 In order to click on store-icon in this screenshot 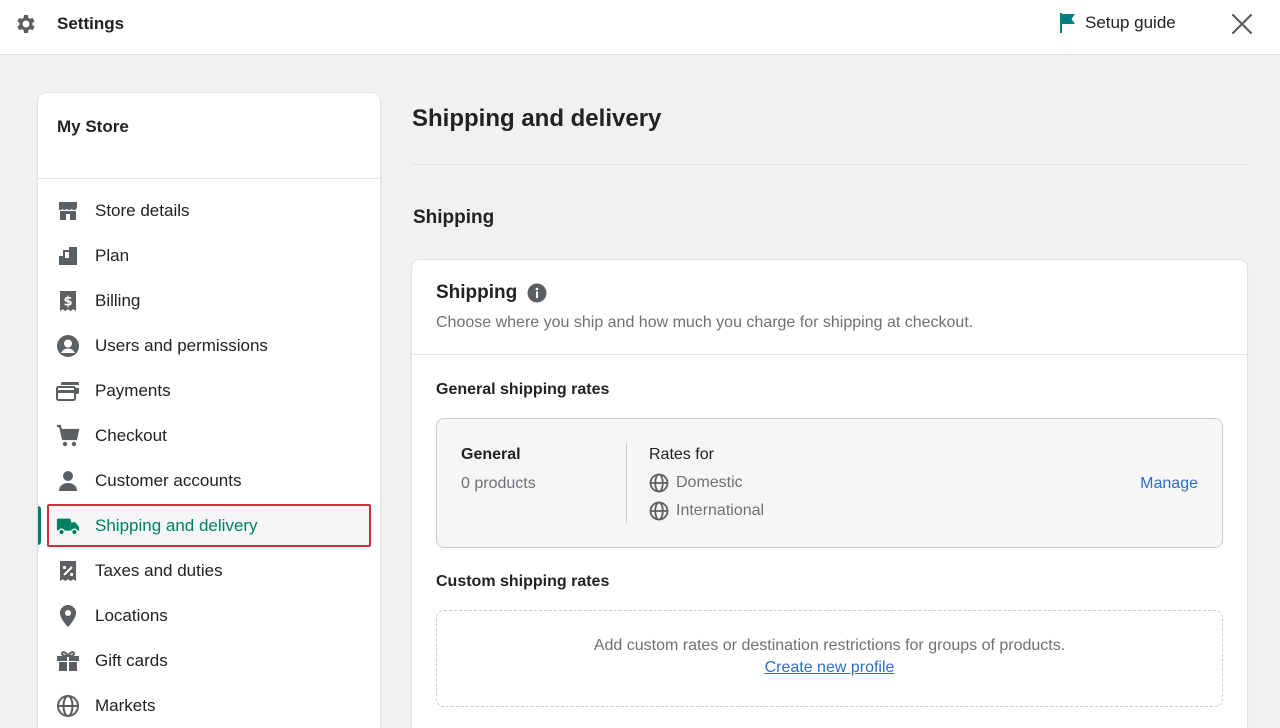, I will do `click(68, 211)`.